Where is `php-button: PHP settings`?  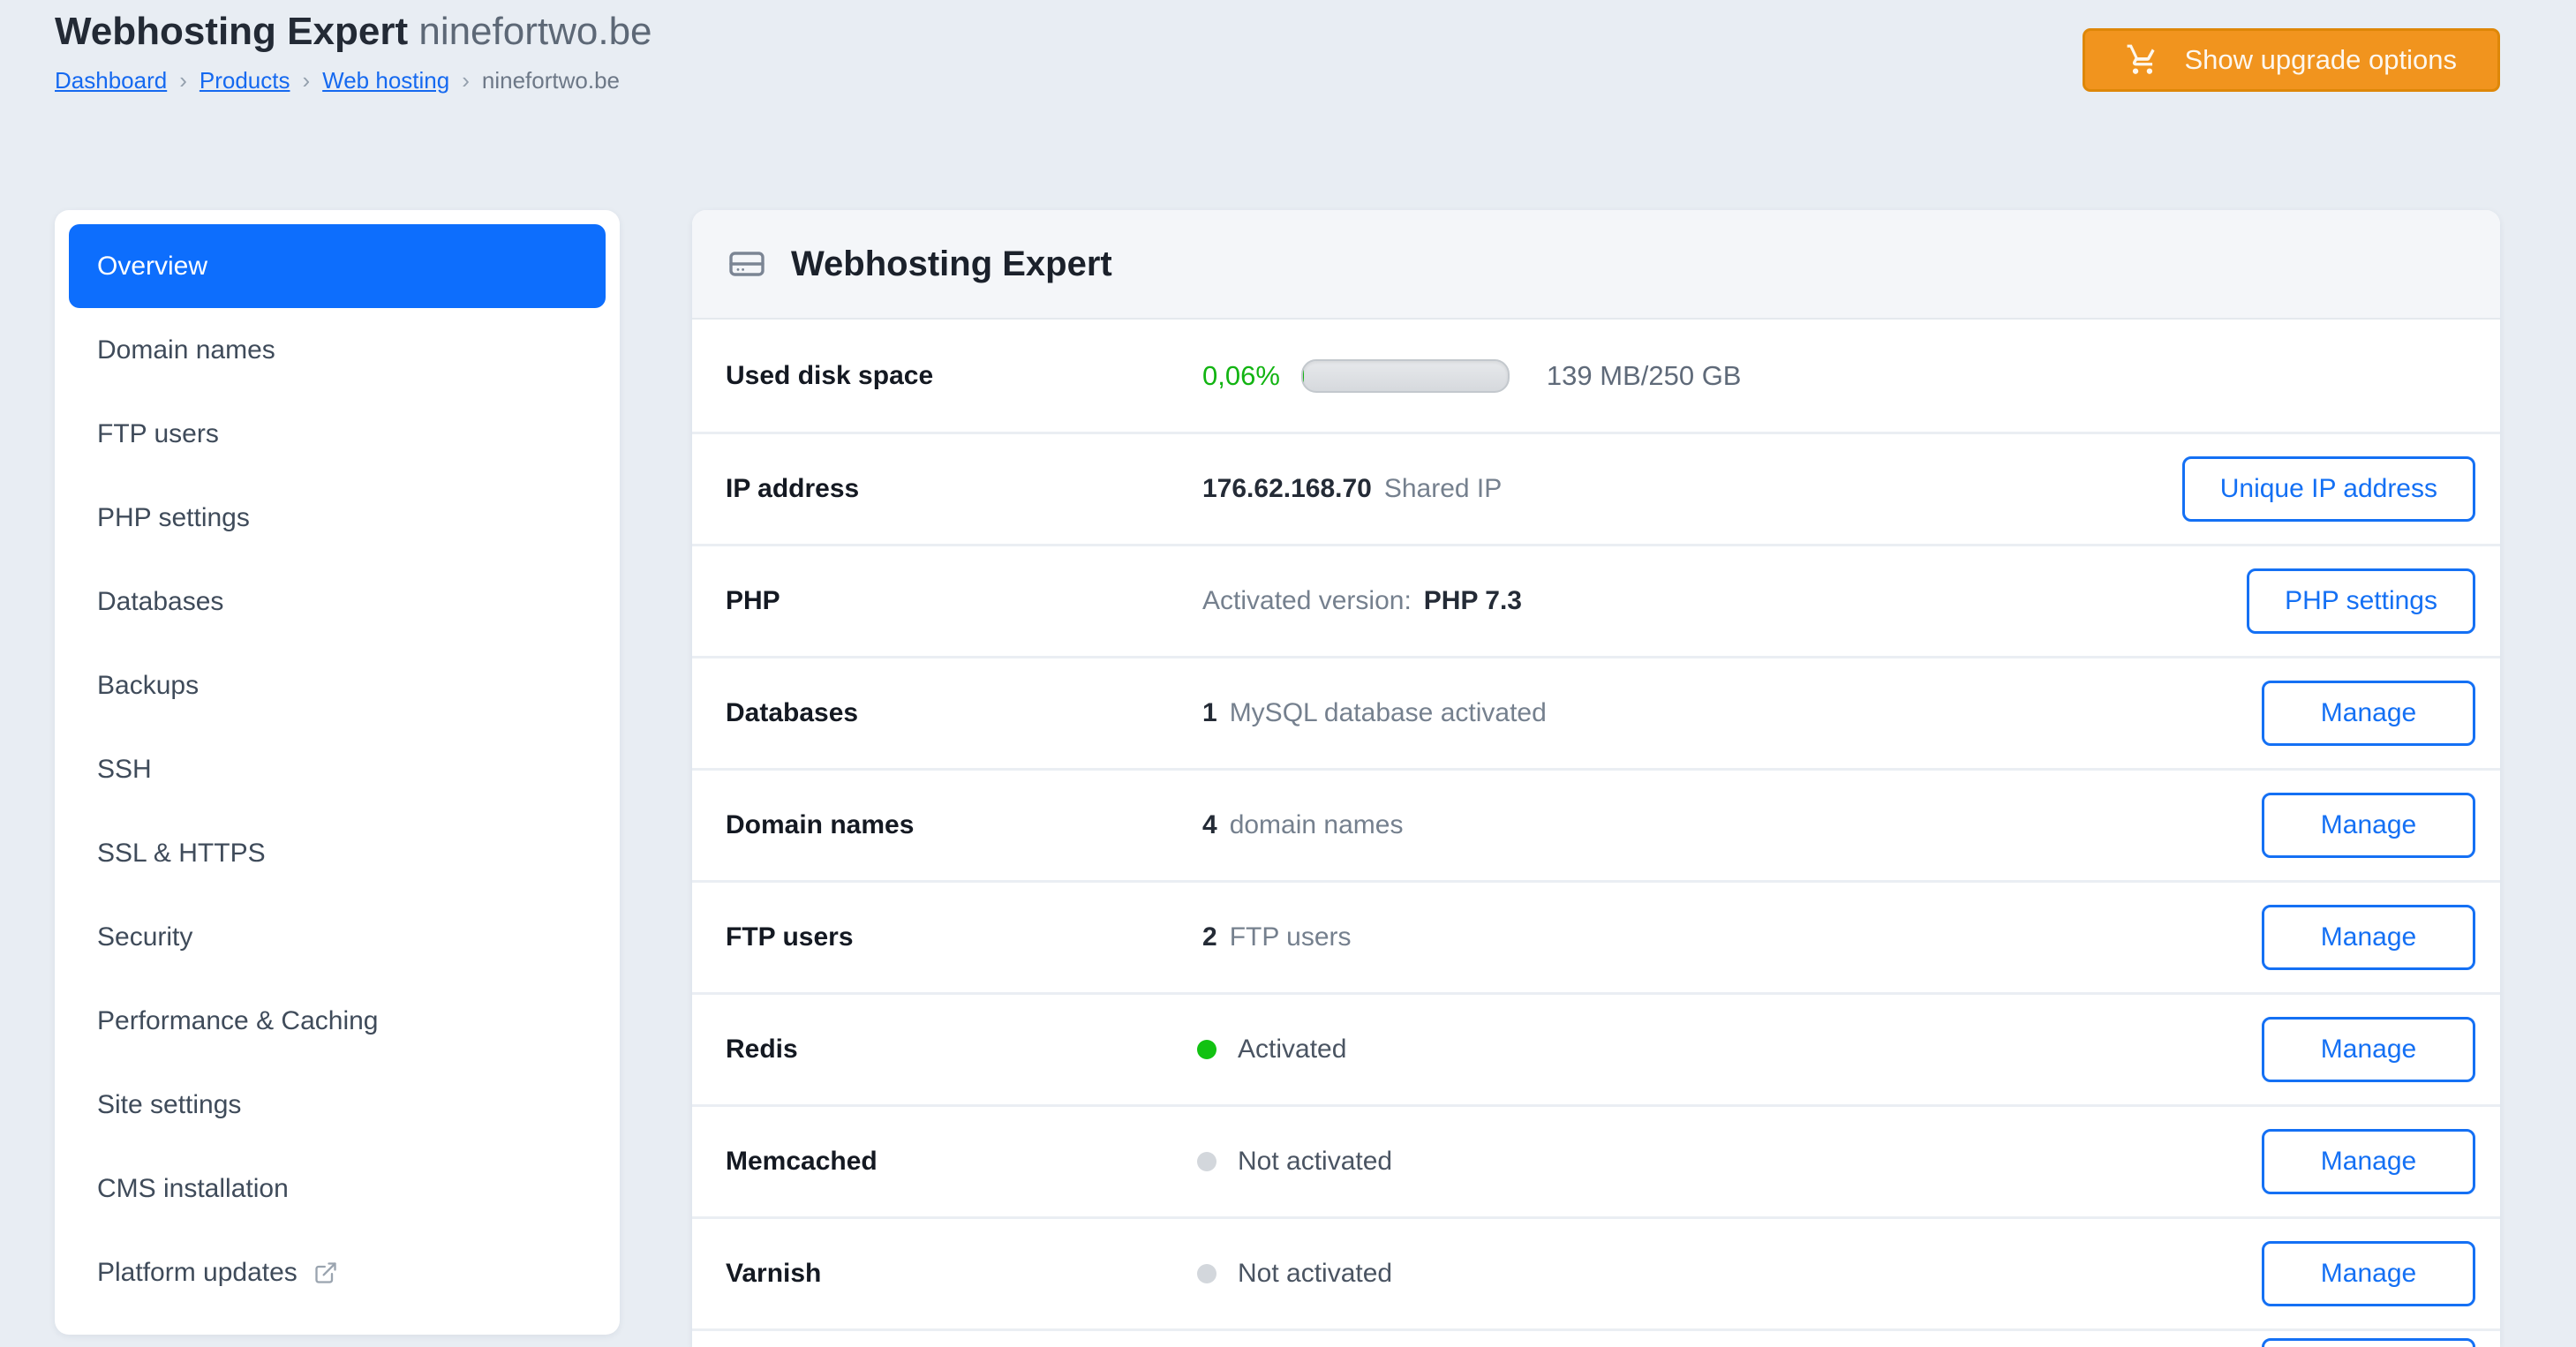 php-button: PHP settings is located at coordinates (2361, 601).